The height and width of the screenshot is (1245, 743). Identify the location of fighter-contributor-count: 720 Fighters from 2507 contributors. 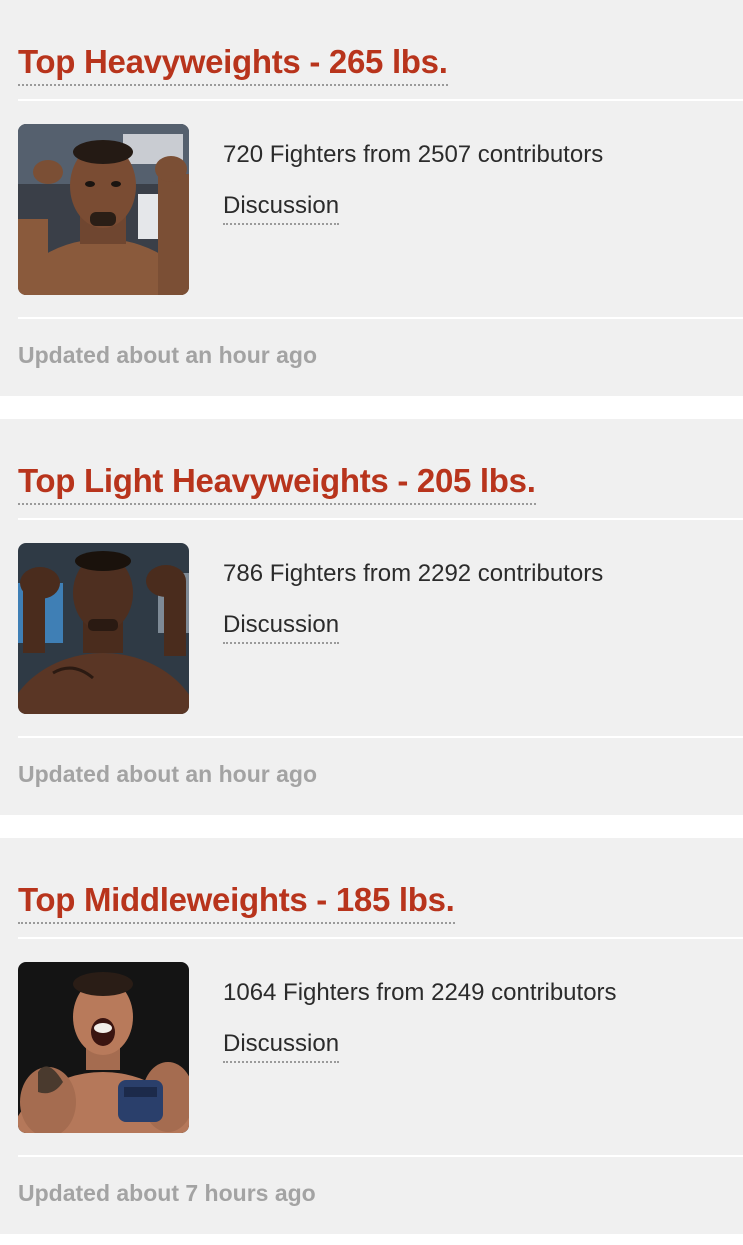
(413, 154).